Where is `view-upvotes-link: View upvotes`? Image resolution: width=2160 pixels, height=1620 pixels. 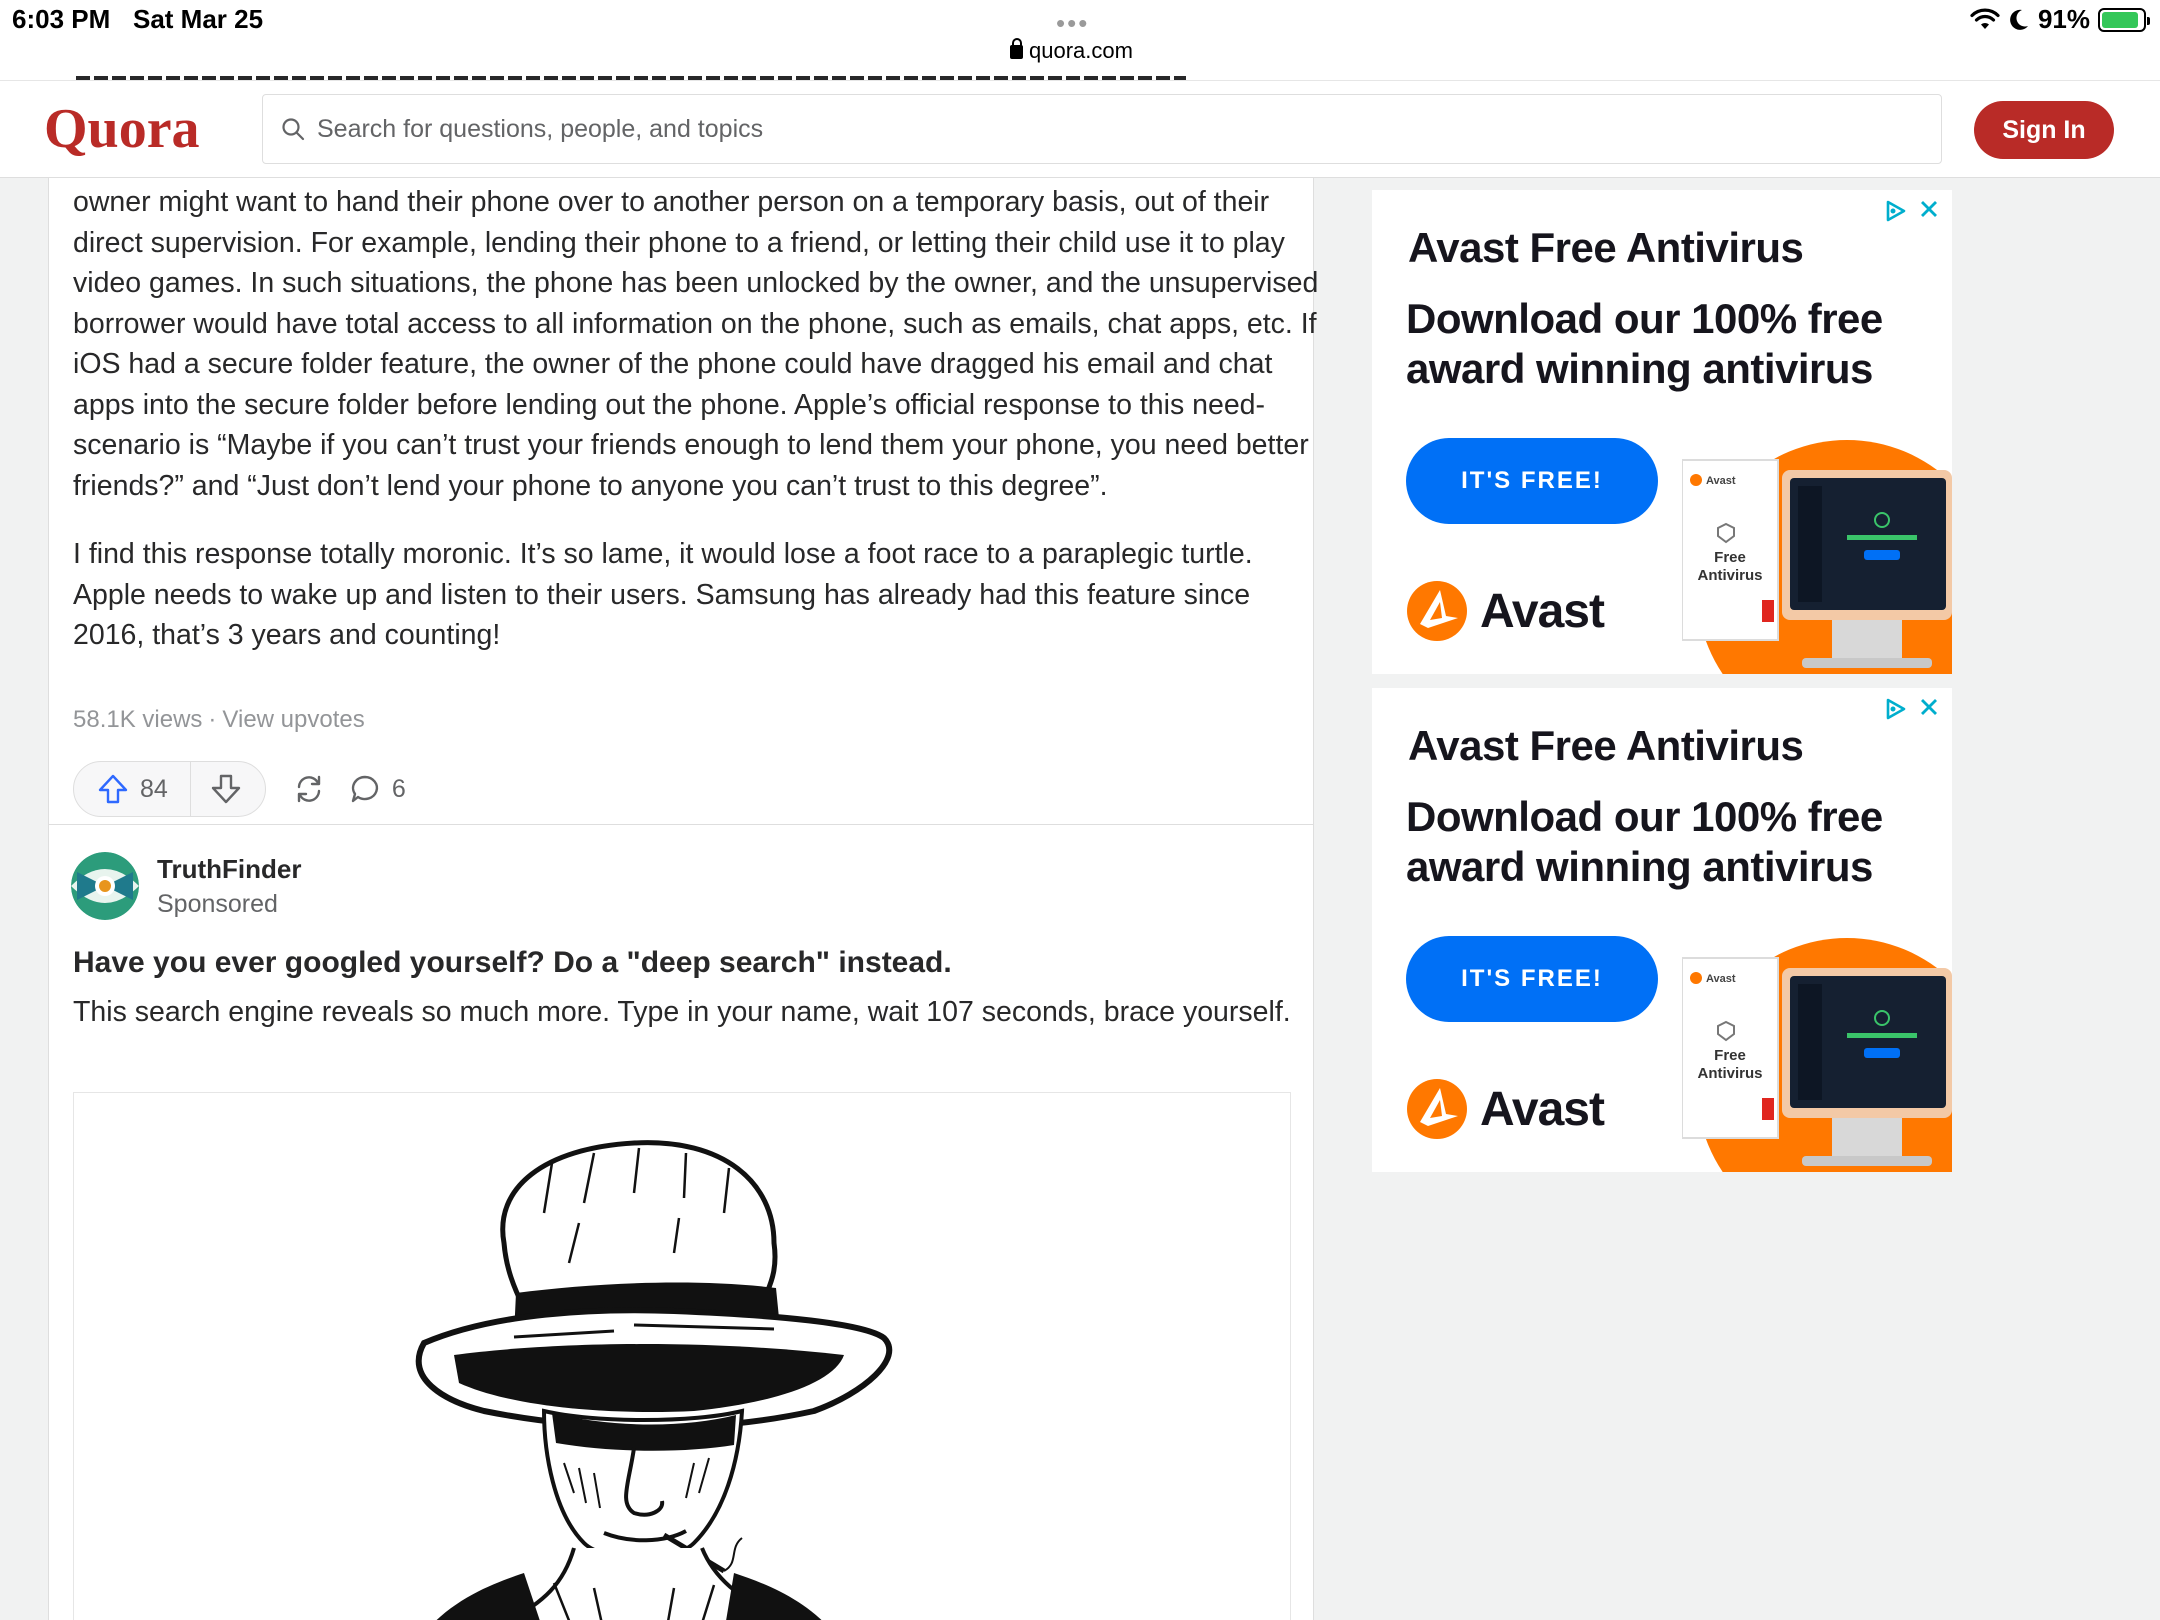
view-upvotes-link: View upvotes is located at coordinates (293, 719).